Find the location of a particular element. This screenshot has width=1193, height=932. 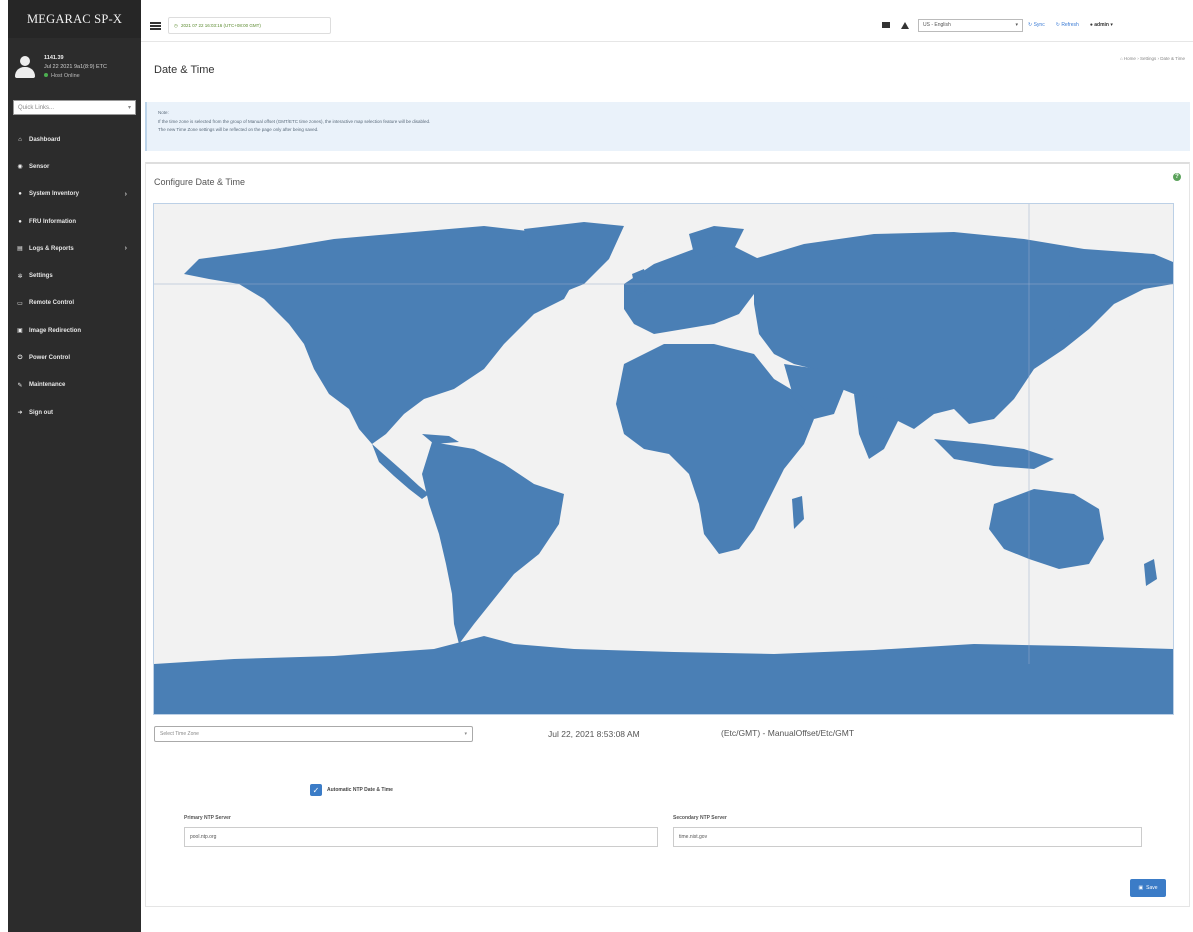

africa-landmass is located at coordinates (715, 449).